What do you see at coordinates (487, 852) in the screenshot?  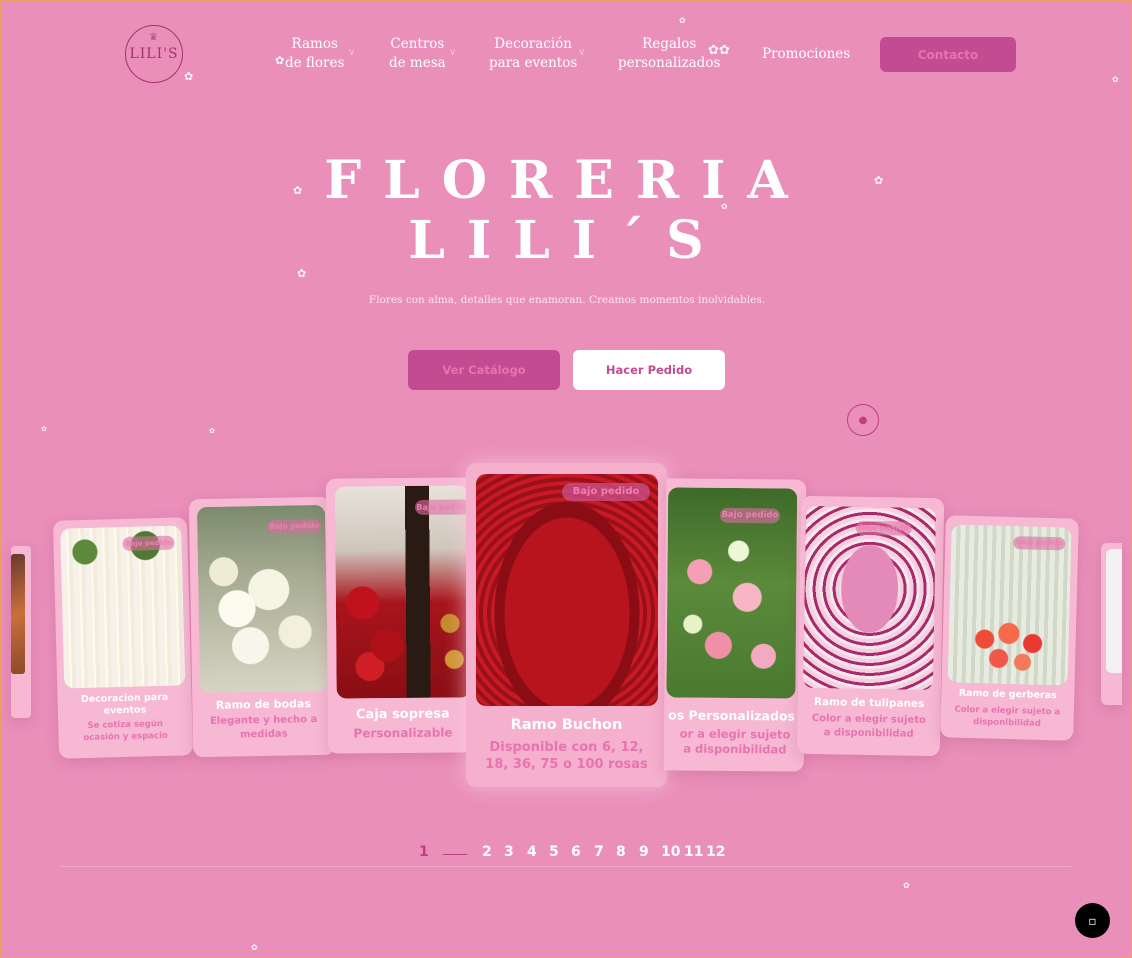 I see `page-link: 2` at bounding box center [487, 852].